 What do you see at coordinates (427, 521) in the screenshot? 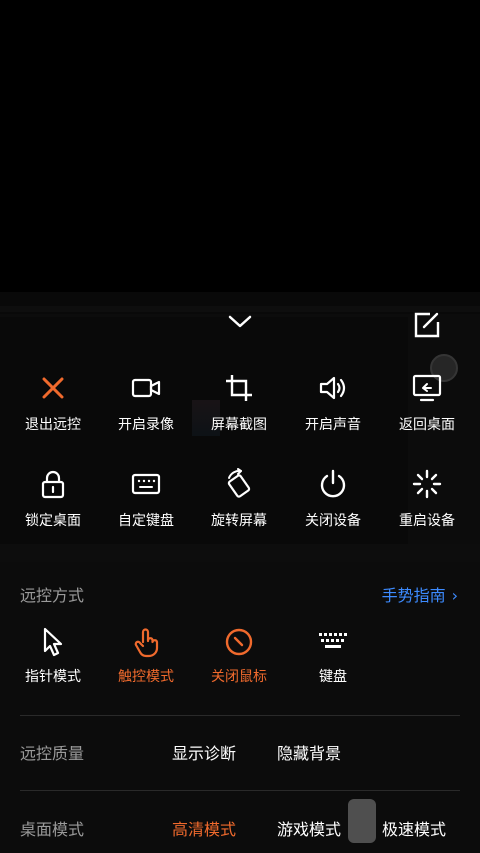
I see `restart-device-label: 重启设备` at bounding box center [427, 521].